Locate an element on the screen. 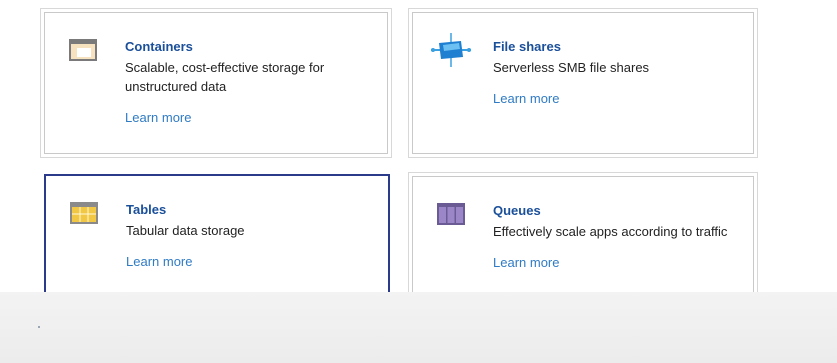 The width and height of the screenshot is (837, 363). card-title: File shares is located at coordinates (617, 47).